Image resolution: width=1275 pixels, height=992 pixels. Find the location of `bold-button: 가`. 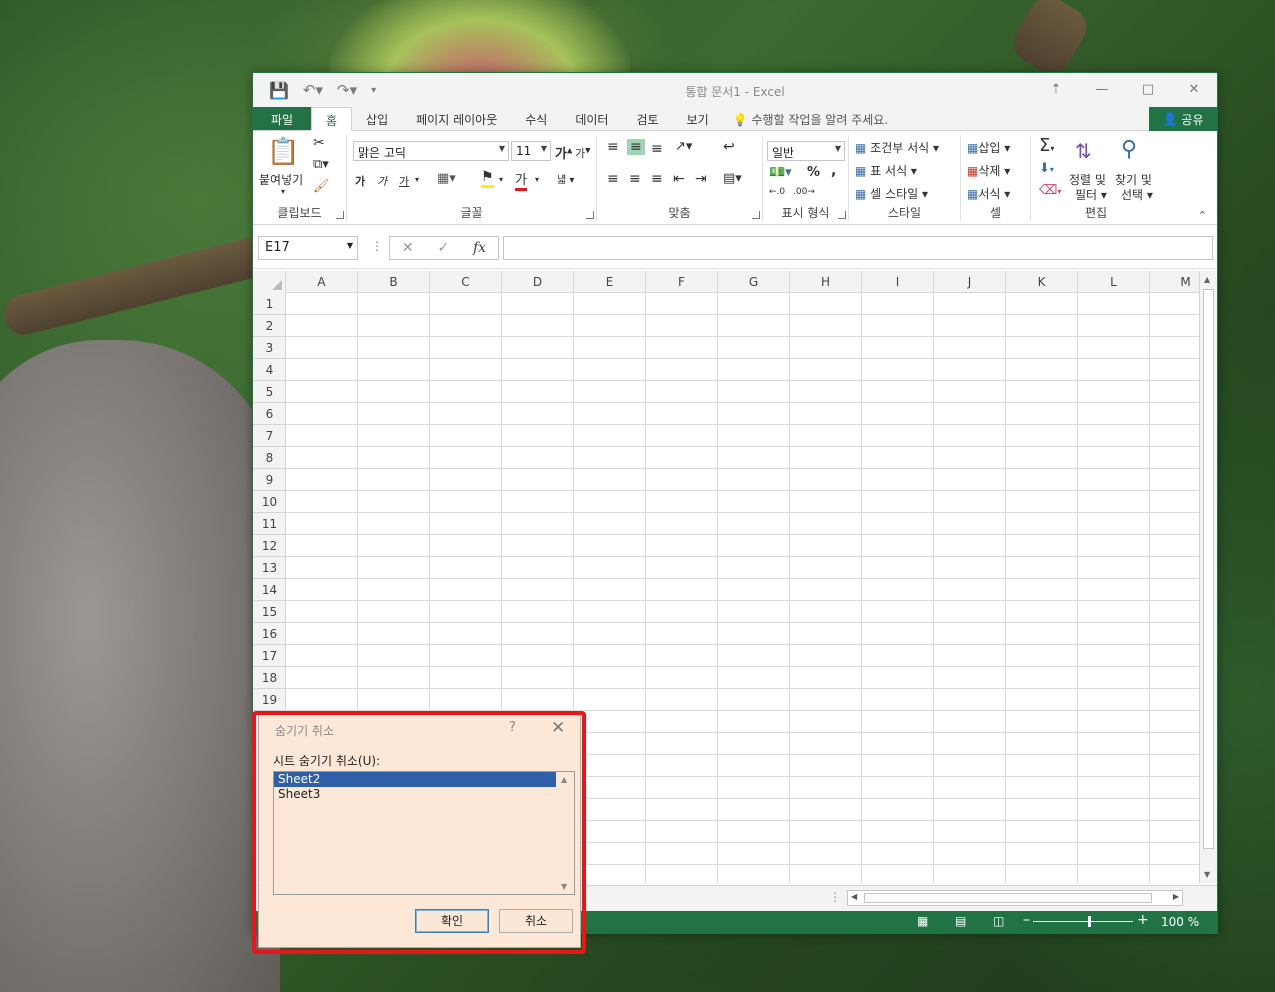

bold-button: 가 is located at coordinates (360, 181).